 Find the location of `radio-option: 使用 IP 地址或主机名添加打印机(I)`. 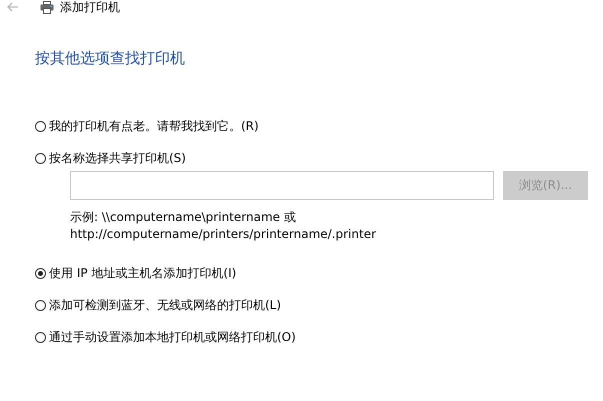

radio-option: 使用 IP 地址或主机名添加打印机(I) is located at coordinates (135, 273).